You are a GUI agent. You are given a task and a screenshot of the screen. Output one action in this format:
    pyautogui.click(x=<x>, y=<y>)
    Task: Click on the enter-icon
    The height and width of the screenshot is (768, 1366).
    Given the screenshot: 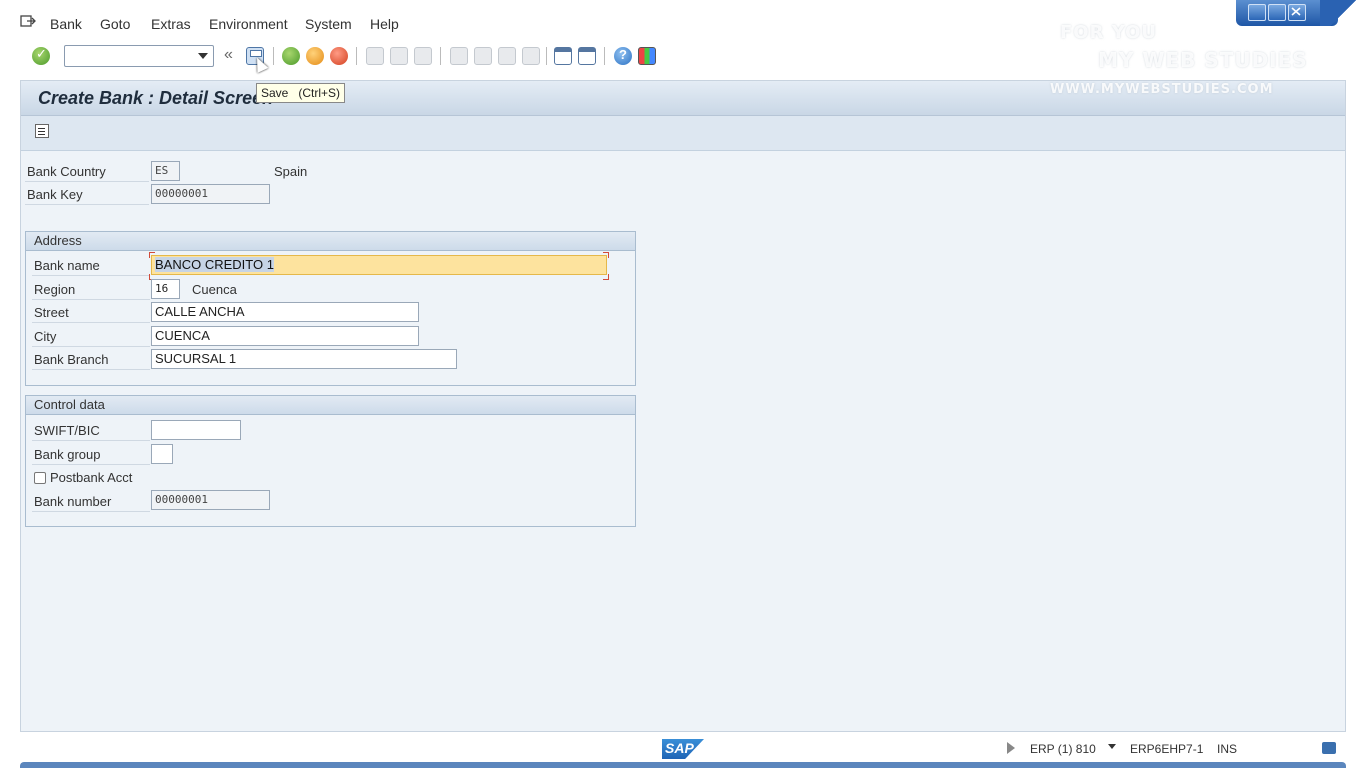 What is the action you would take?
    pyautogui.click(x=41, y=55)
    